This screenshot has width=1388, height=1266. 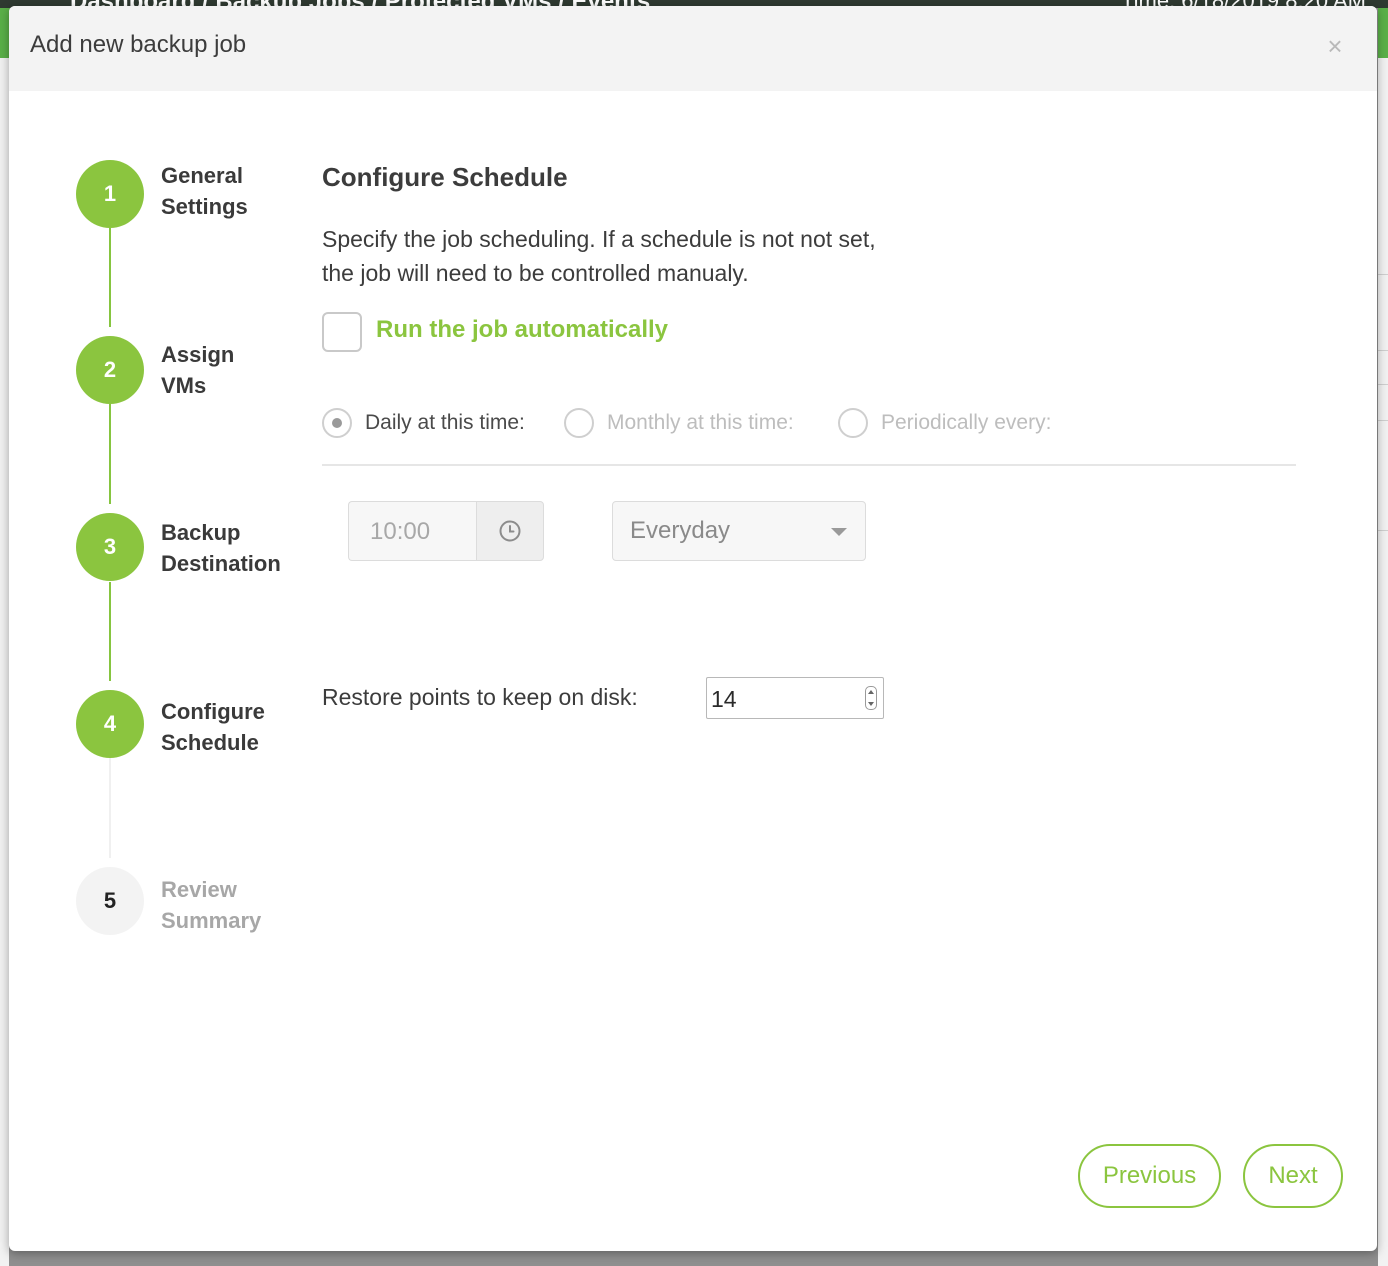 What do you see at coordinates (201, 532) in the screenshot?
I see `step-3-label-line1: Backup` at bounding box center [201, 532].